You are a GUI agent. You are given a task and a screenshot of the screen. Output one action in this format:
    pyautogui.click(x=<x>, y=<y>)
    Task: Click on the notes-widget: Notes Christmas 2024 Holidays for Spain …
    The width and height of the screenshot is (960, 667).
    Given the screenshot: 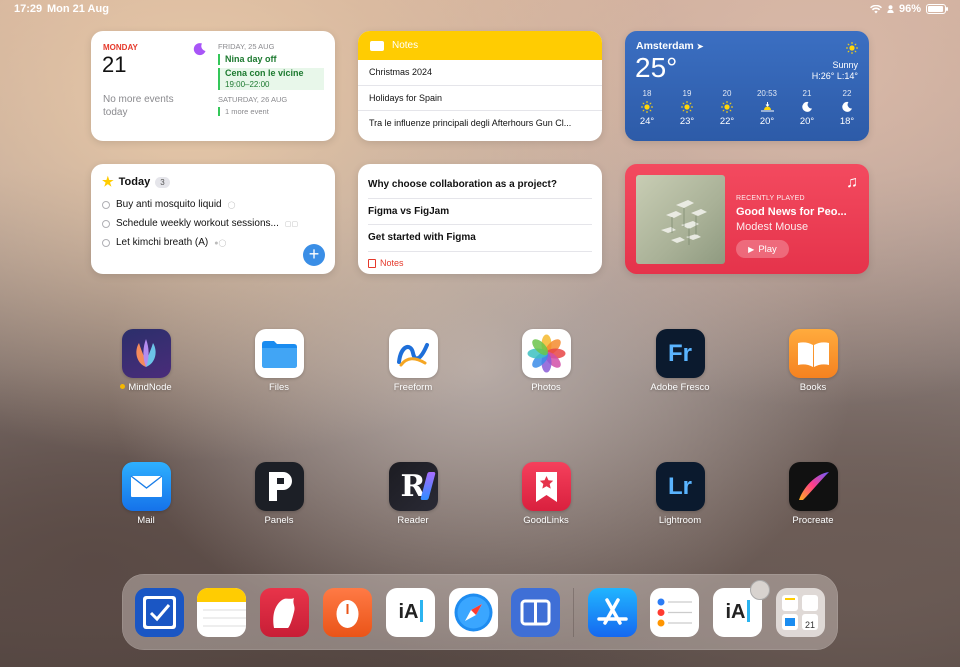 What is the action you would take?
    pyautogui.click(x=480, y=86)
    